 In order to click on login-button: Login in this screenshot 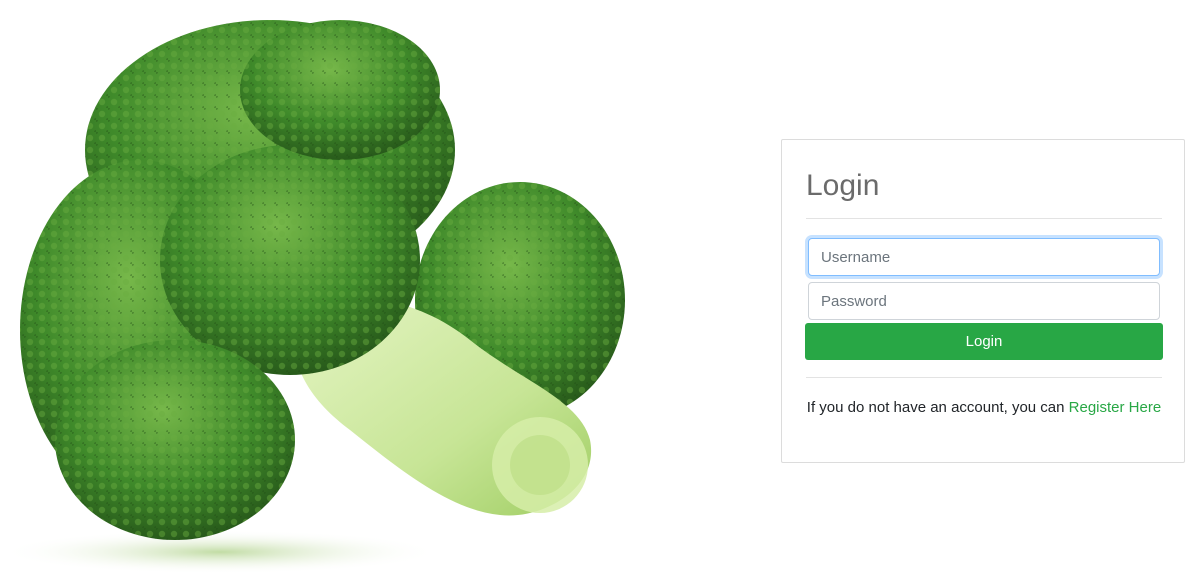, I will do `click(984, 341)`.